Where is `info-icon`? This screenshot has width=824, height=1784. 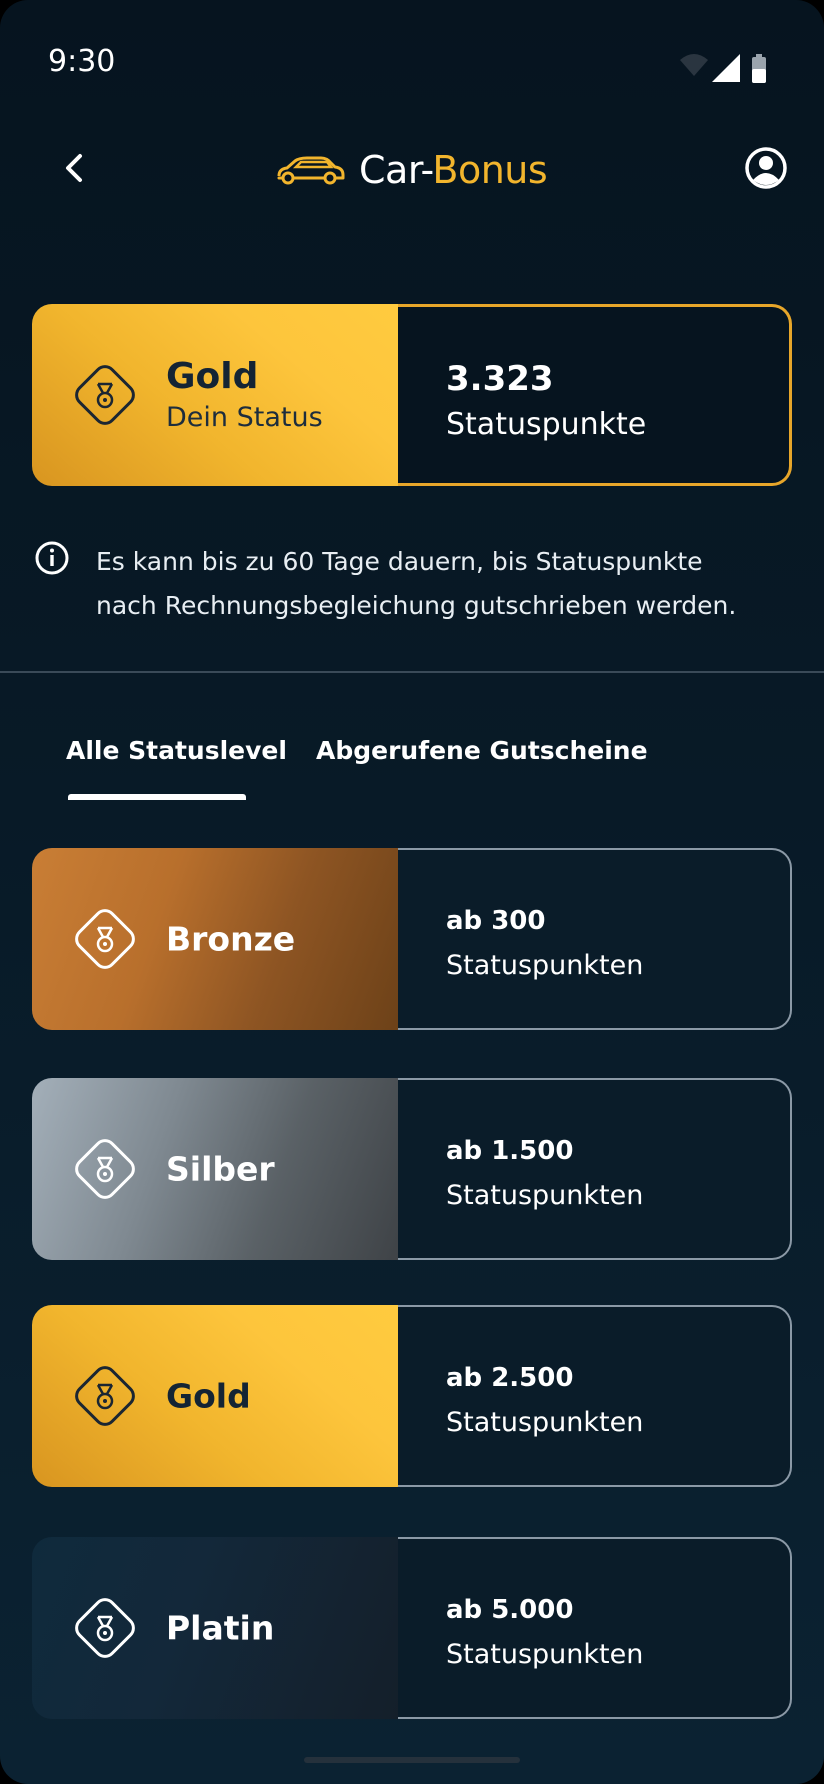
info-icon is located at coordinates (52, 558).